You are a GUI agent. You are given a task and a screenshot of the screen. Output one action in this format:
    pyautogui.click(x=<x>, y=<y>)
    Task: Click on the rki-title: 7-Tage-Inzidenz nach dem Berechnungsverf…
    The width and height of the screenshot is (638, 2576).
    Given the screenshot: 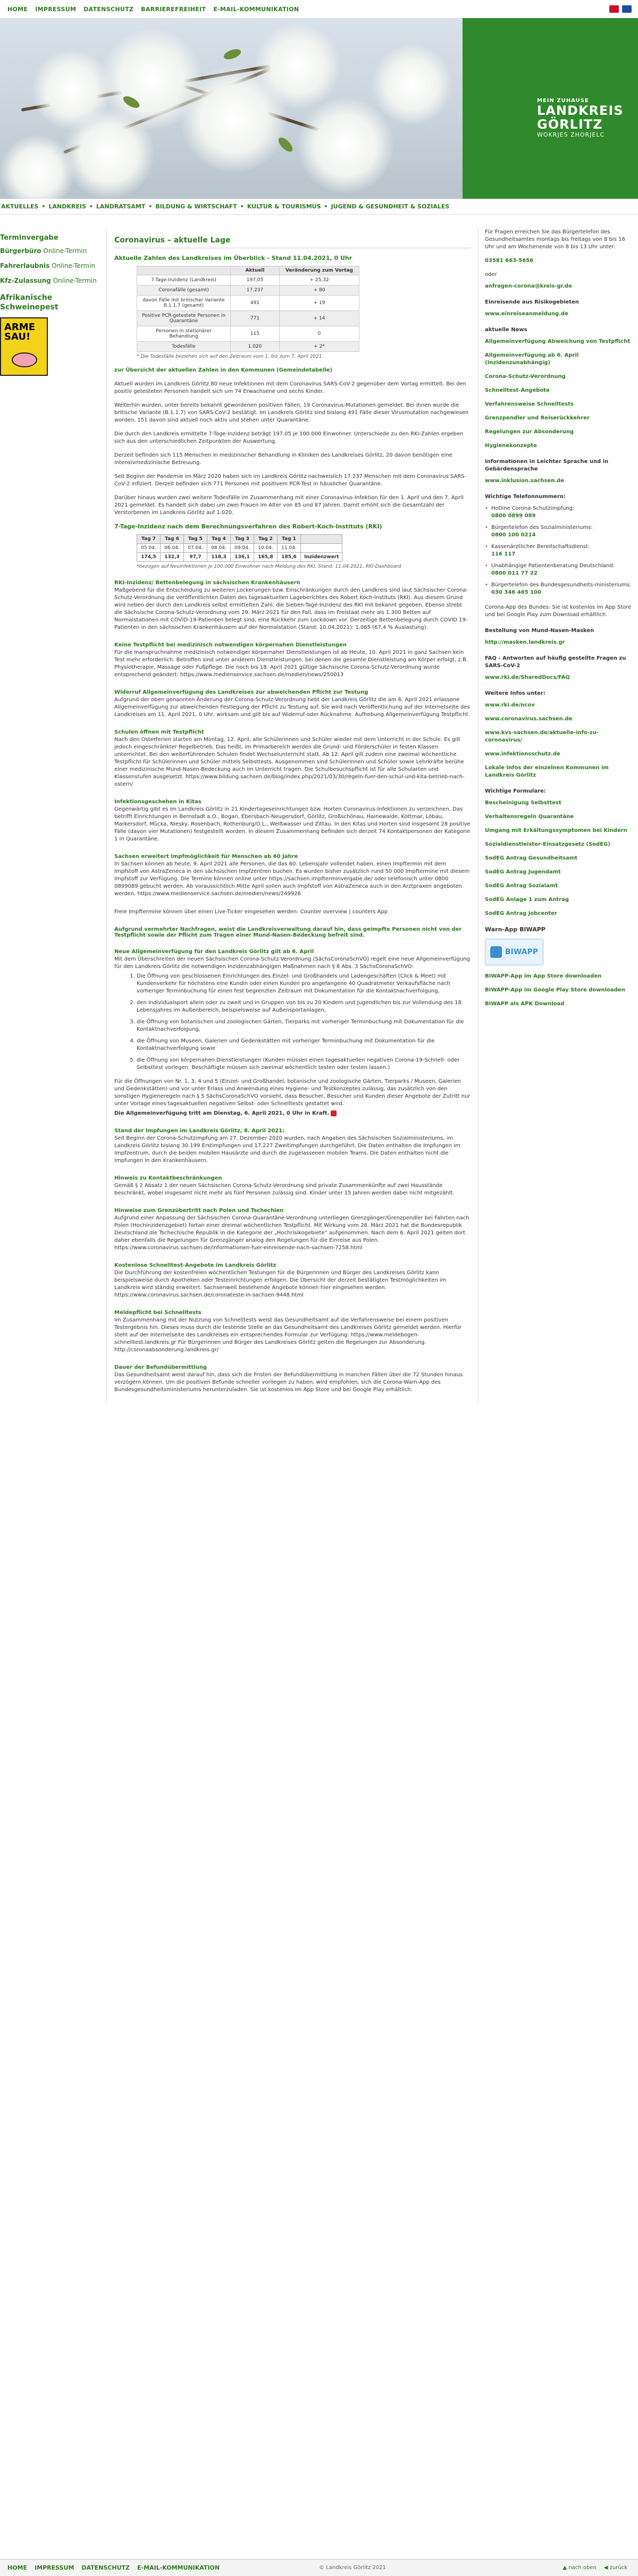 What is the action you would take?
    pyautogui.click(x=248, y=526)
    